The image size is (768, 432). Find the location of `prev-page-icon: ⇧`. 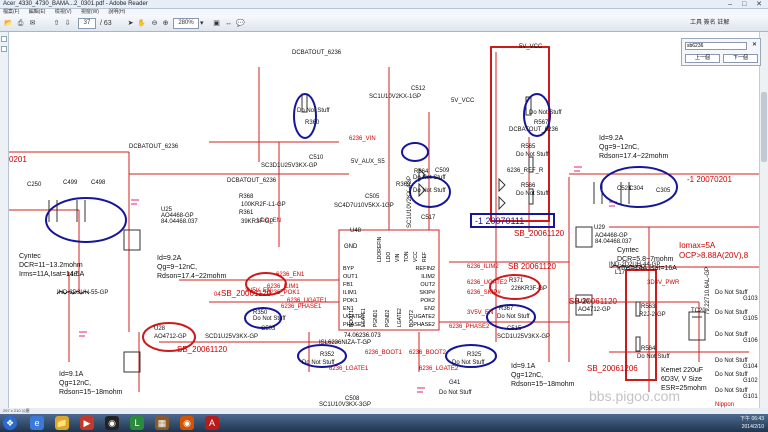

prev-page-icon: ⇧ is located at coordinates (56, 23).